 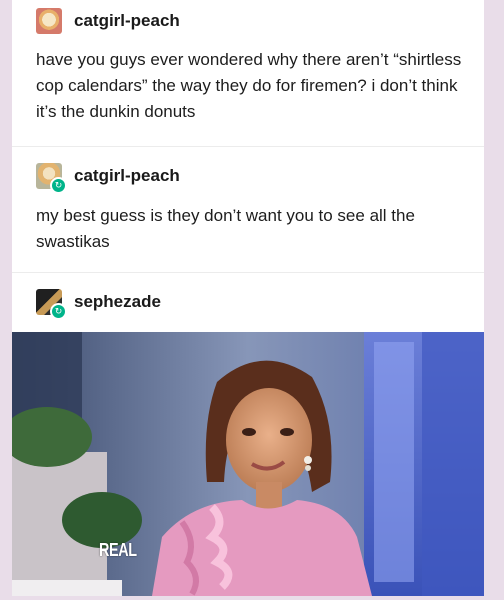 I want to click on post-header: ↻ sephezade, so click(x=98, y=304).